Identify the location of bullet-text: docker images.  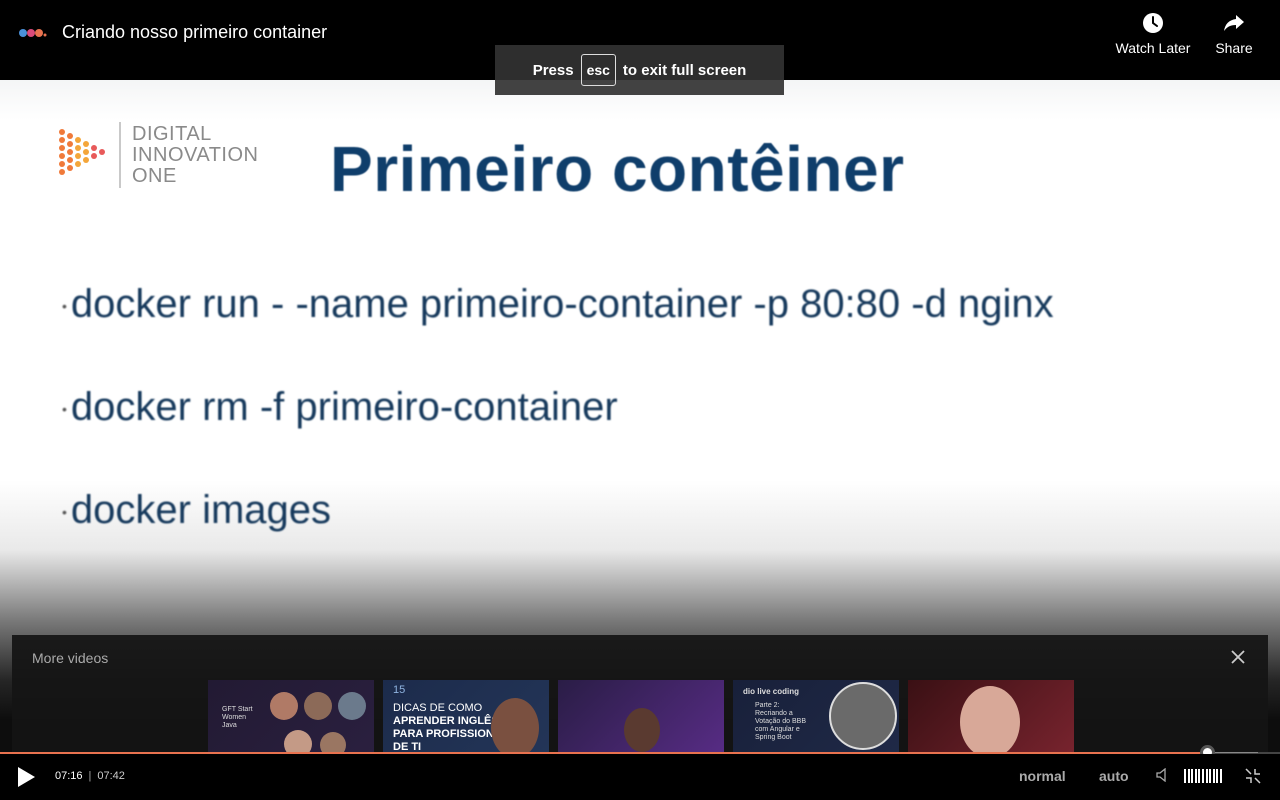
(201, 510).